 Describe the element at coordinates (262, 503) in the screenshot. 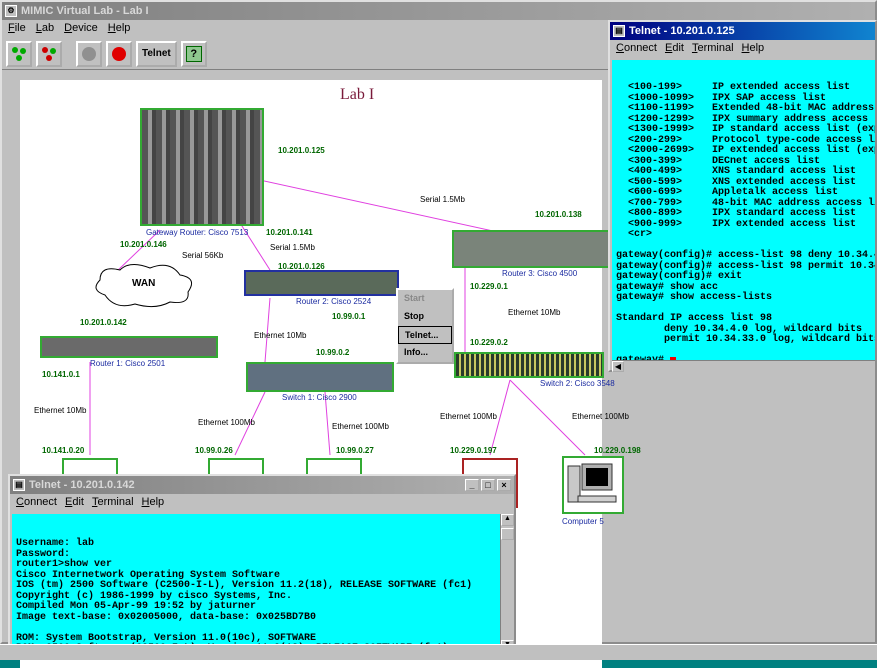

I see `telnet-router1-menubar: Connect Edit Terminal Help` at that location.